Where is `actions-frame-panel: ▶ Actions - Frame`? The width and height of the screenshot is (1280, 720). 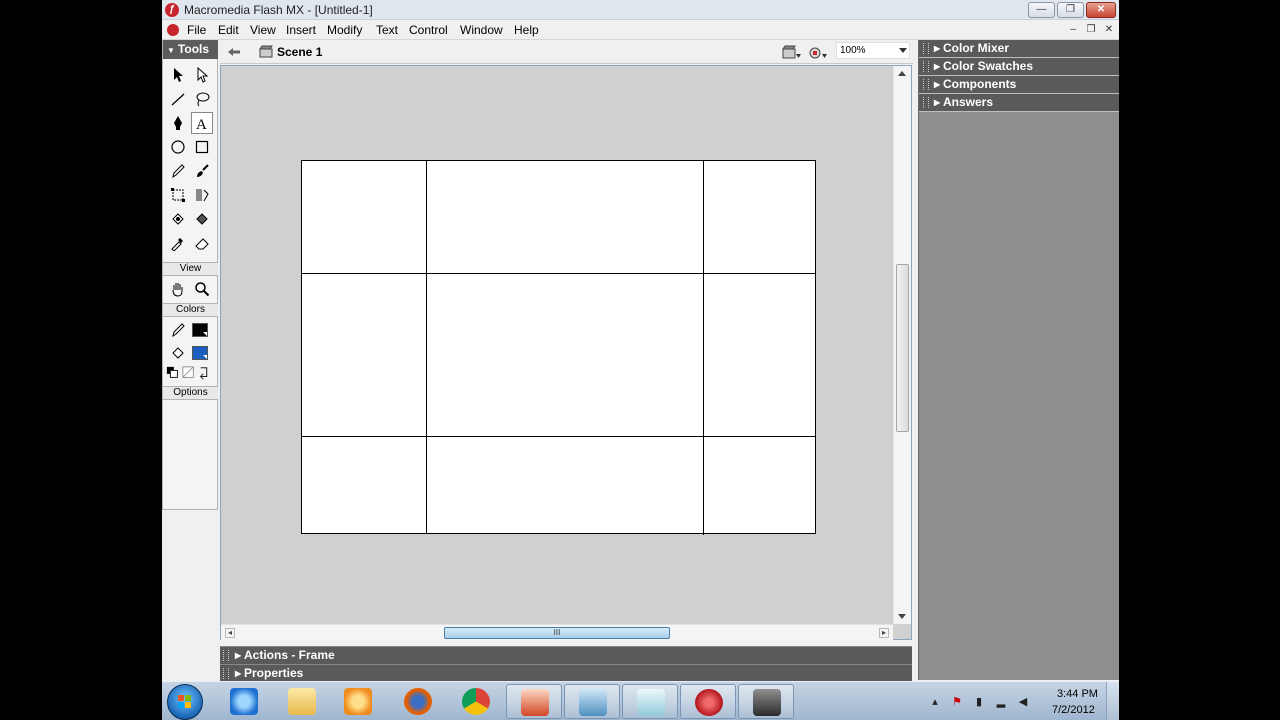 actions-frame-panel: ▶ Actions - Frame is located at coordinates (566, 655).